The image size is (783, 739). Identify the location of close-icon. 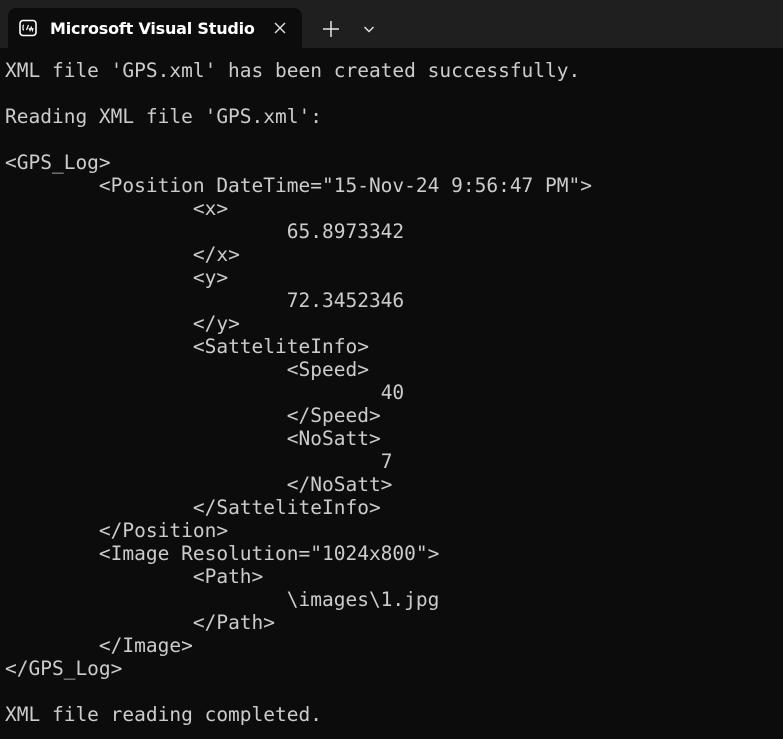
(280, 28).